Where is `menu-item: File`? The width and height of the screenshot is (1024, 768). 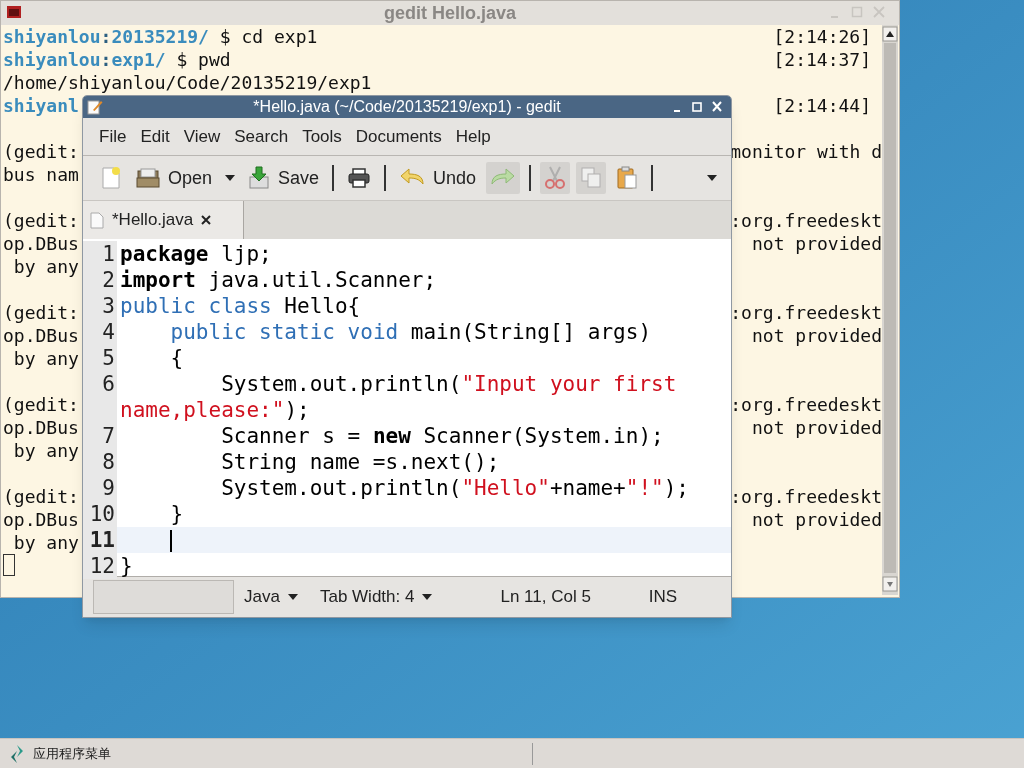
menu-item: File is located at coordinates (113, 136).